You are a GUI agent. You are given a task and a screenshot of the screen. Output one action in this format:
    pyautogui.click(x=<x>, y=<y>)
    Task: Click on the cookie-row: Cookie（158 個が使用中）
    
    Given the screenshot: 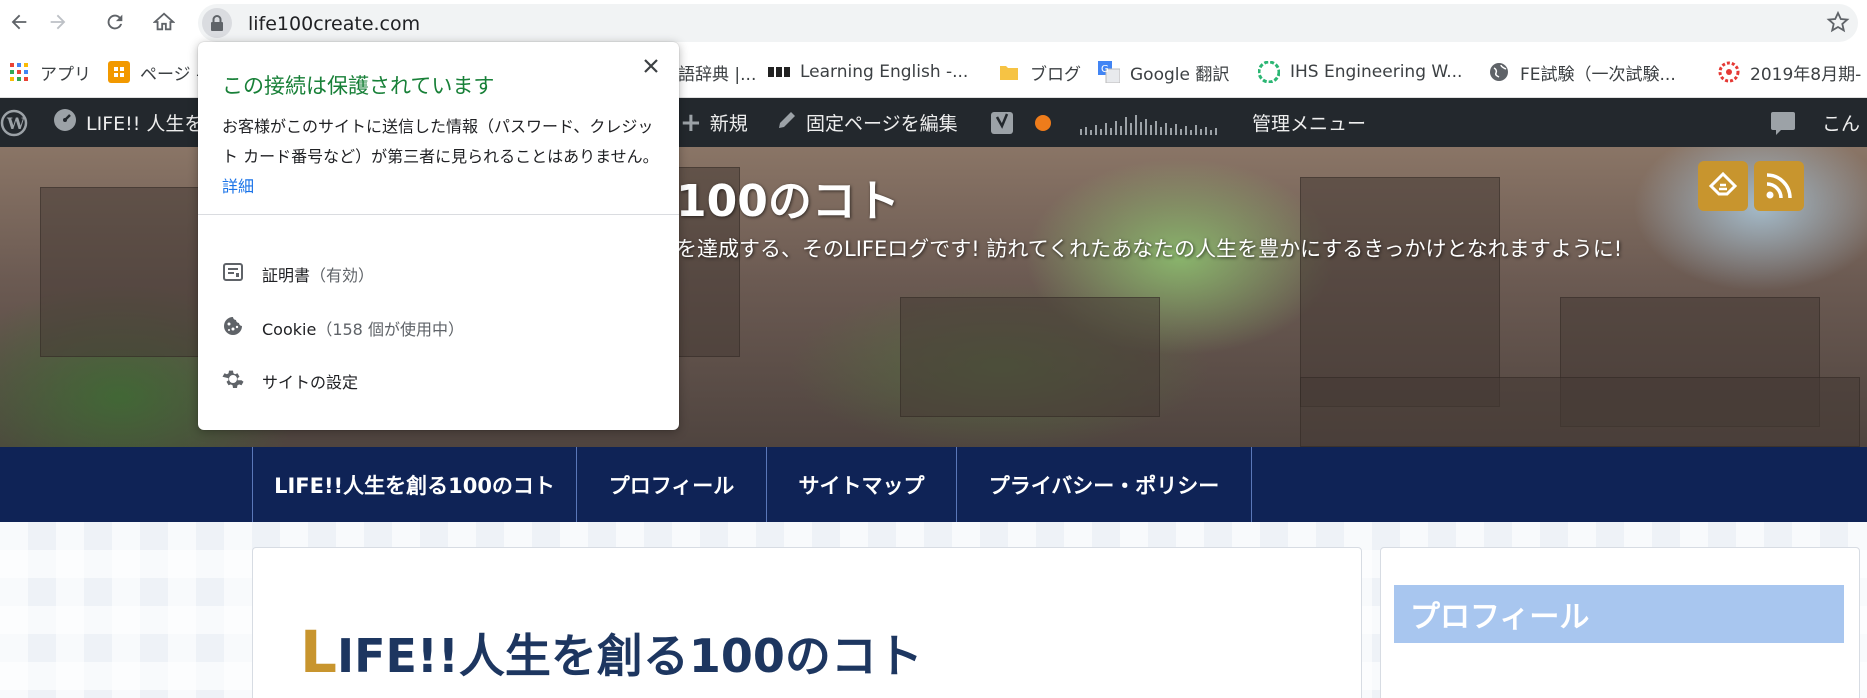 What is the action you would take?
    pyautogui.click(x=343, y=328)
    